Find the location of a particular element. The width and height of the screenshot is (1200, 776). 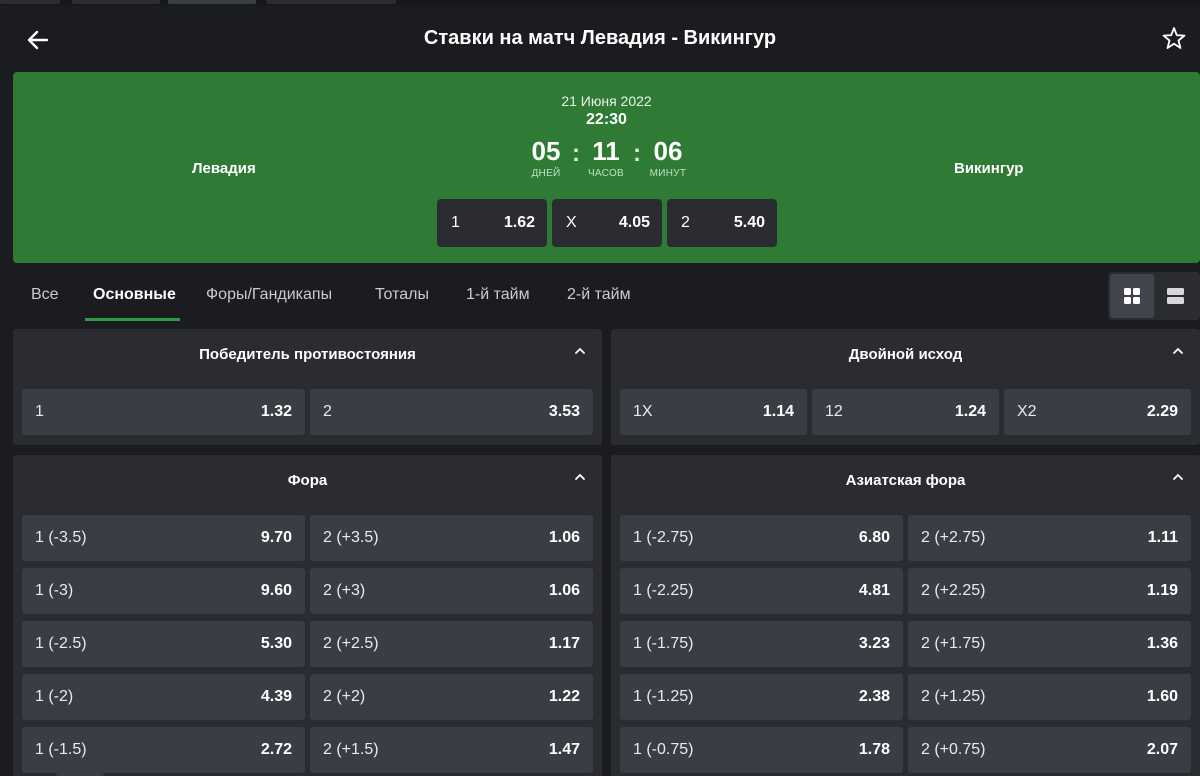

countdown-hours-label: ЧАСОВ is located at coordinates (606, 173).